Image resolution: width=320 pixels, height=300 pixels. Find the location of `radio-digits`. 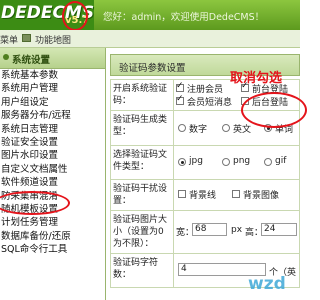

radio-digits is located at coordinates (182, 128).